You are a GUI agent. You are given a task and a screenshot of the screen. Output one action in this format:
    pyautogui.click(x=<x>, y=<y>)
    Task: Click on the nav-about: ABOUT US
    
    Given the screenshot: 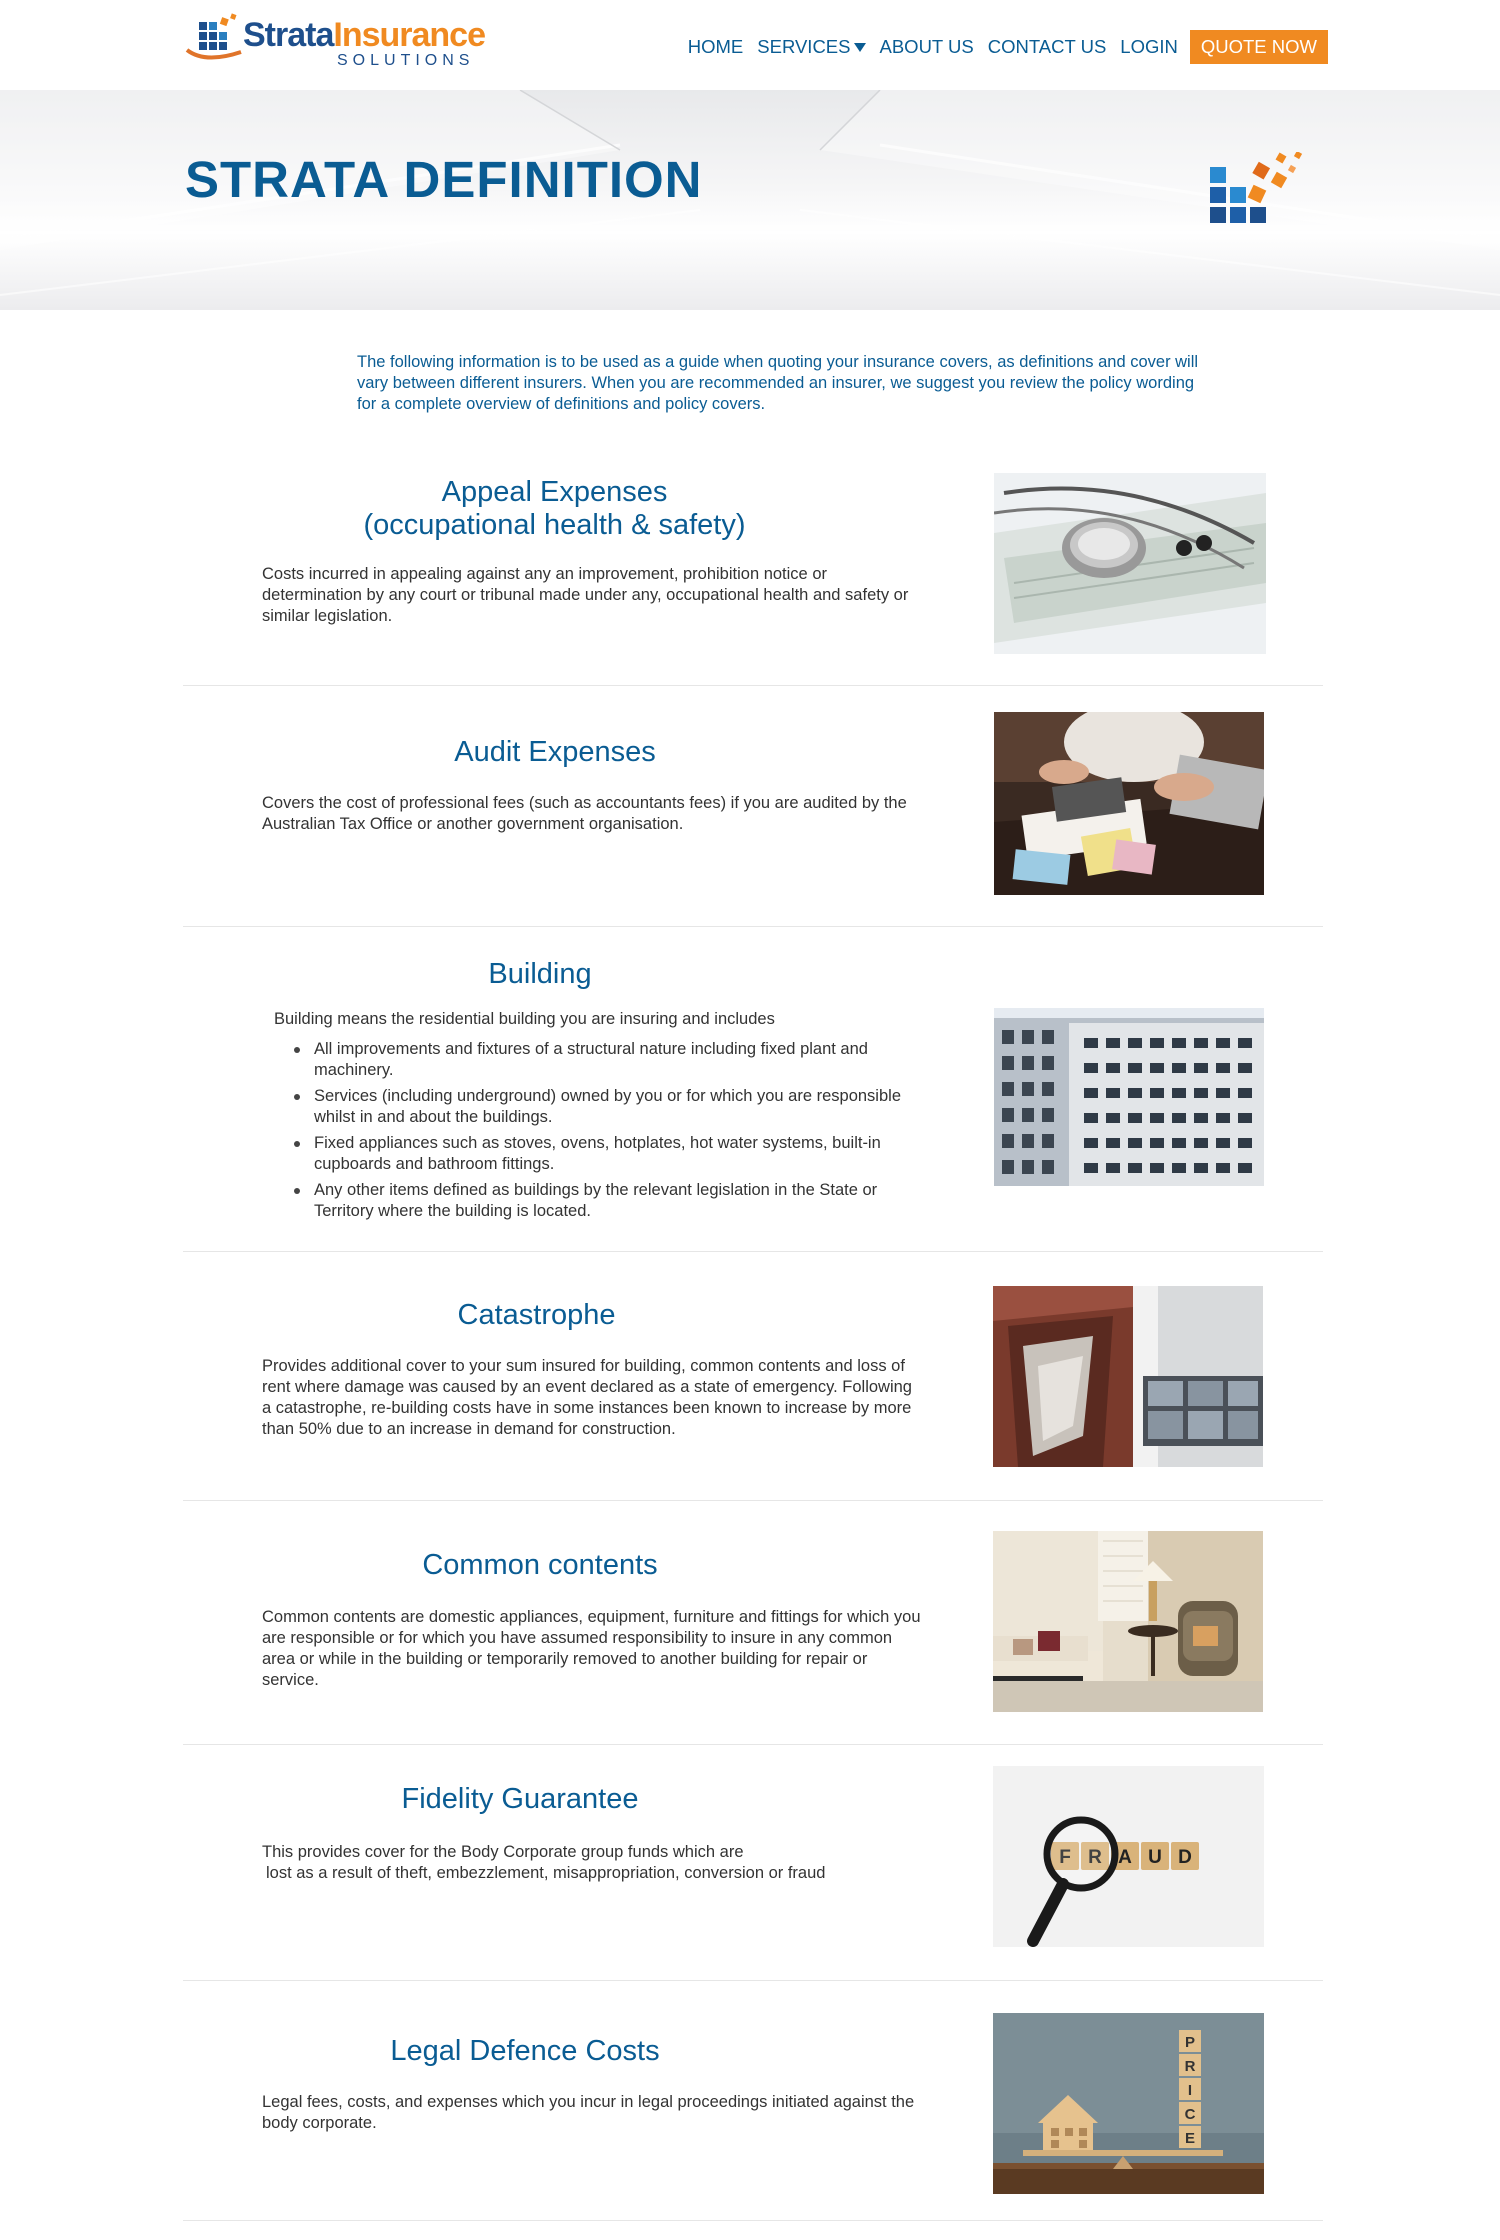 What is the action you would take?
    pyautogui.click(x=927, y=47)
    